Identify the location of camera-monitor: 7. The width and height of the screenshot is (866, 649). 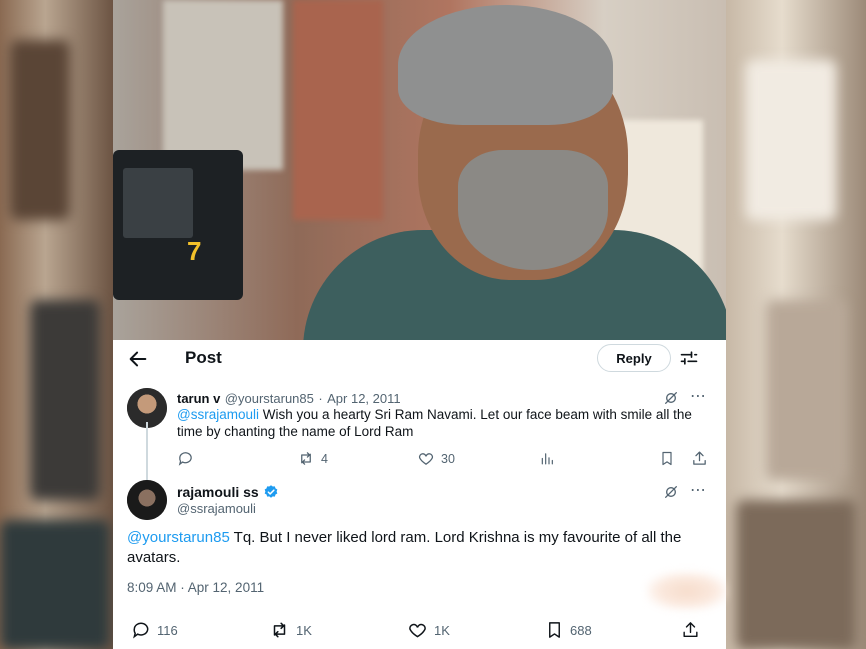
(178, 225).